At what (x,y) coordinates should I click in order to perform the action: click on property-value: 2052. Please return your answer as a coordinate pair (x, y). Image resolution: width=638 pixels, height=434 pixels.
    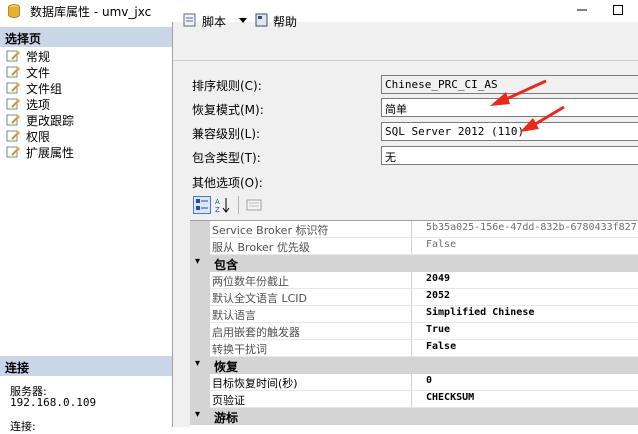
    Looking at the image, I should click on (532, 295).